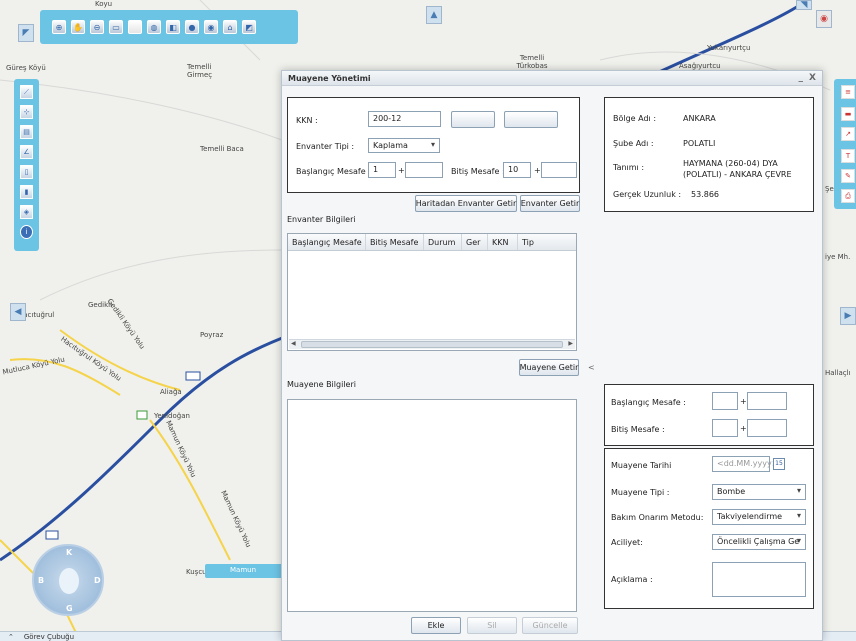  I want to click on tanimi-label: Tanımı :, so click(629, 167).